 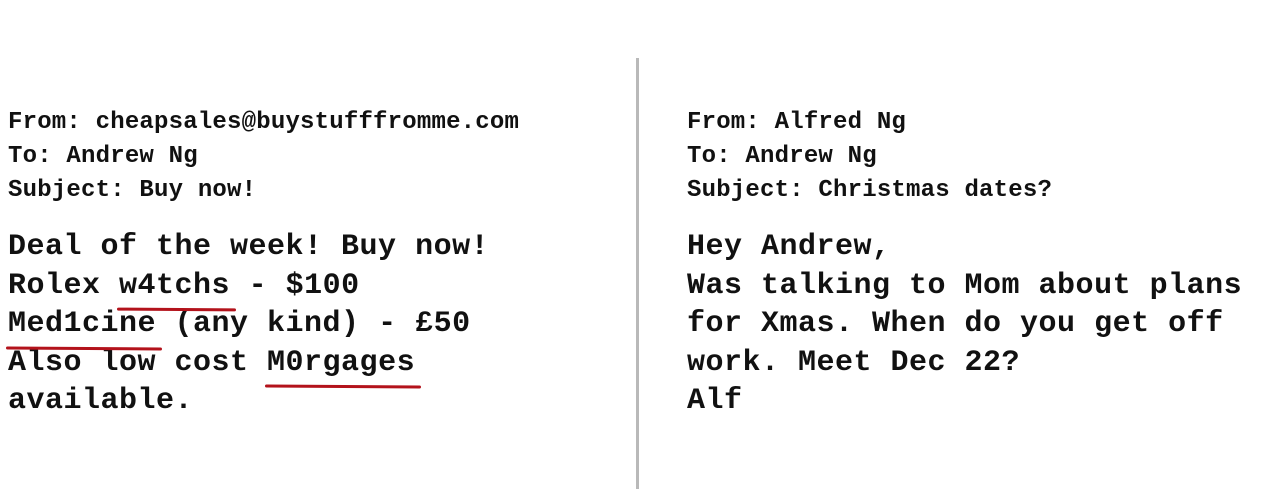 I want to click on spam-body-line-2: Rolex w4tchs - $100, so click(x=263, y=286).